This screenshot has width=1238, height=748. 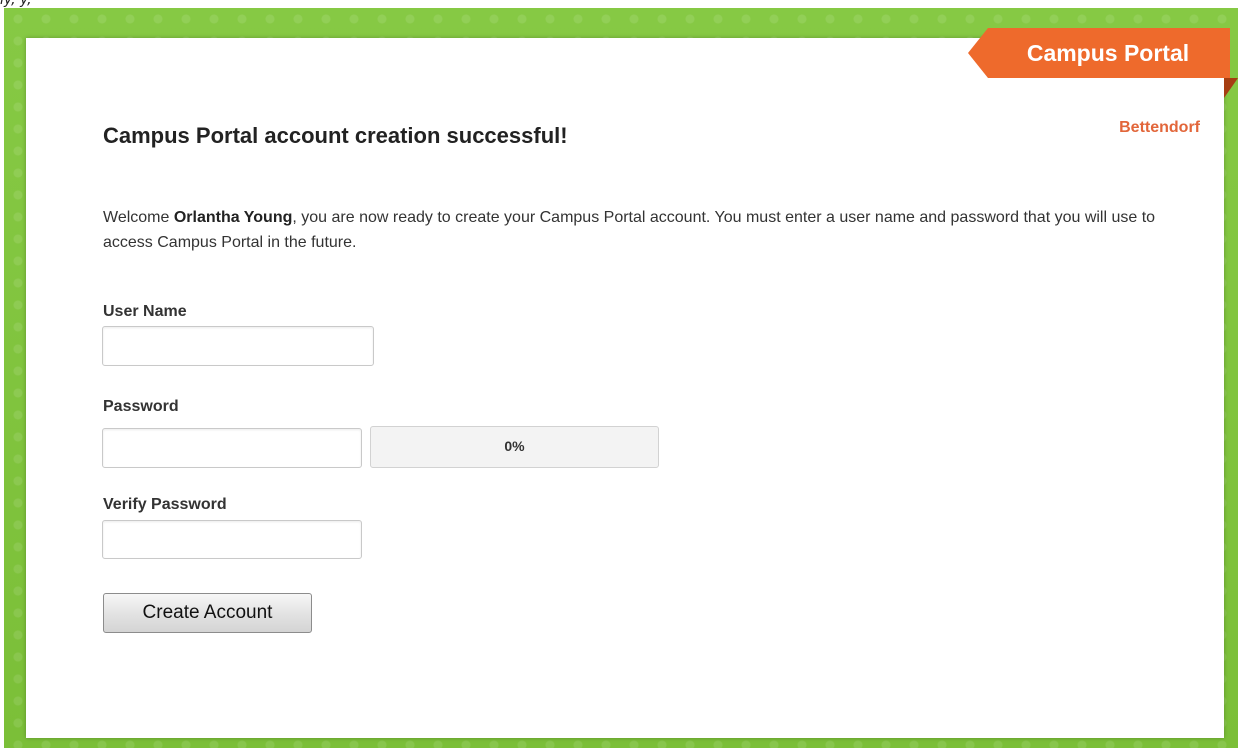 What do you see at coordinates (1231, 88) in the screenshot?
I see `ribbon-fold` at bounding box center [1231, 88].